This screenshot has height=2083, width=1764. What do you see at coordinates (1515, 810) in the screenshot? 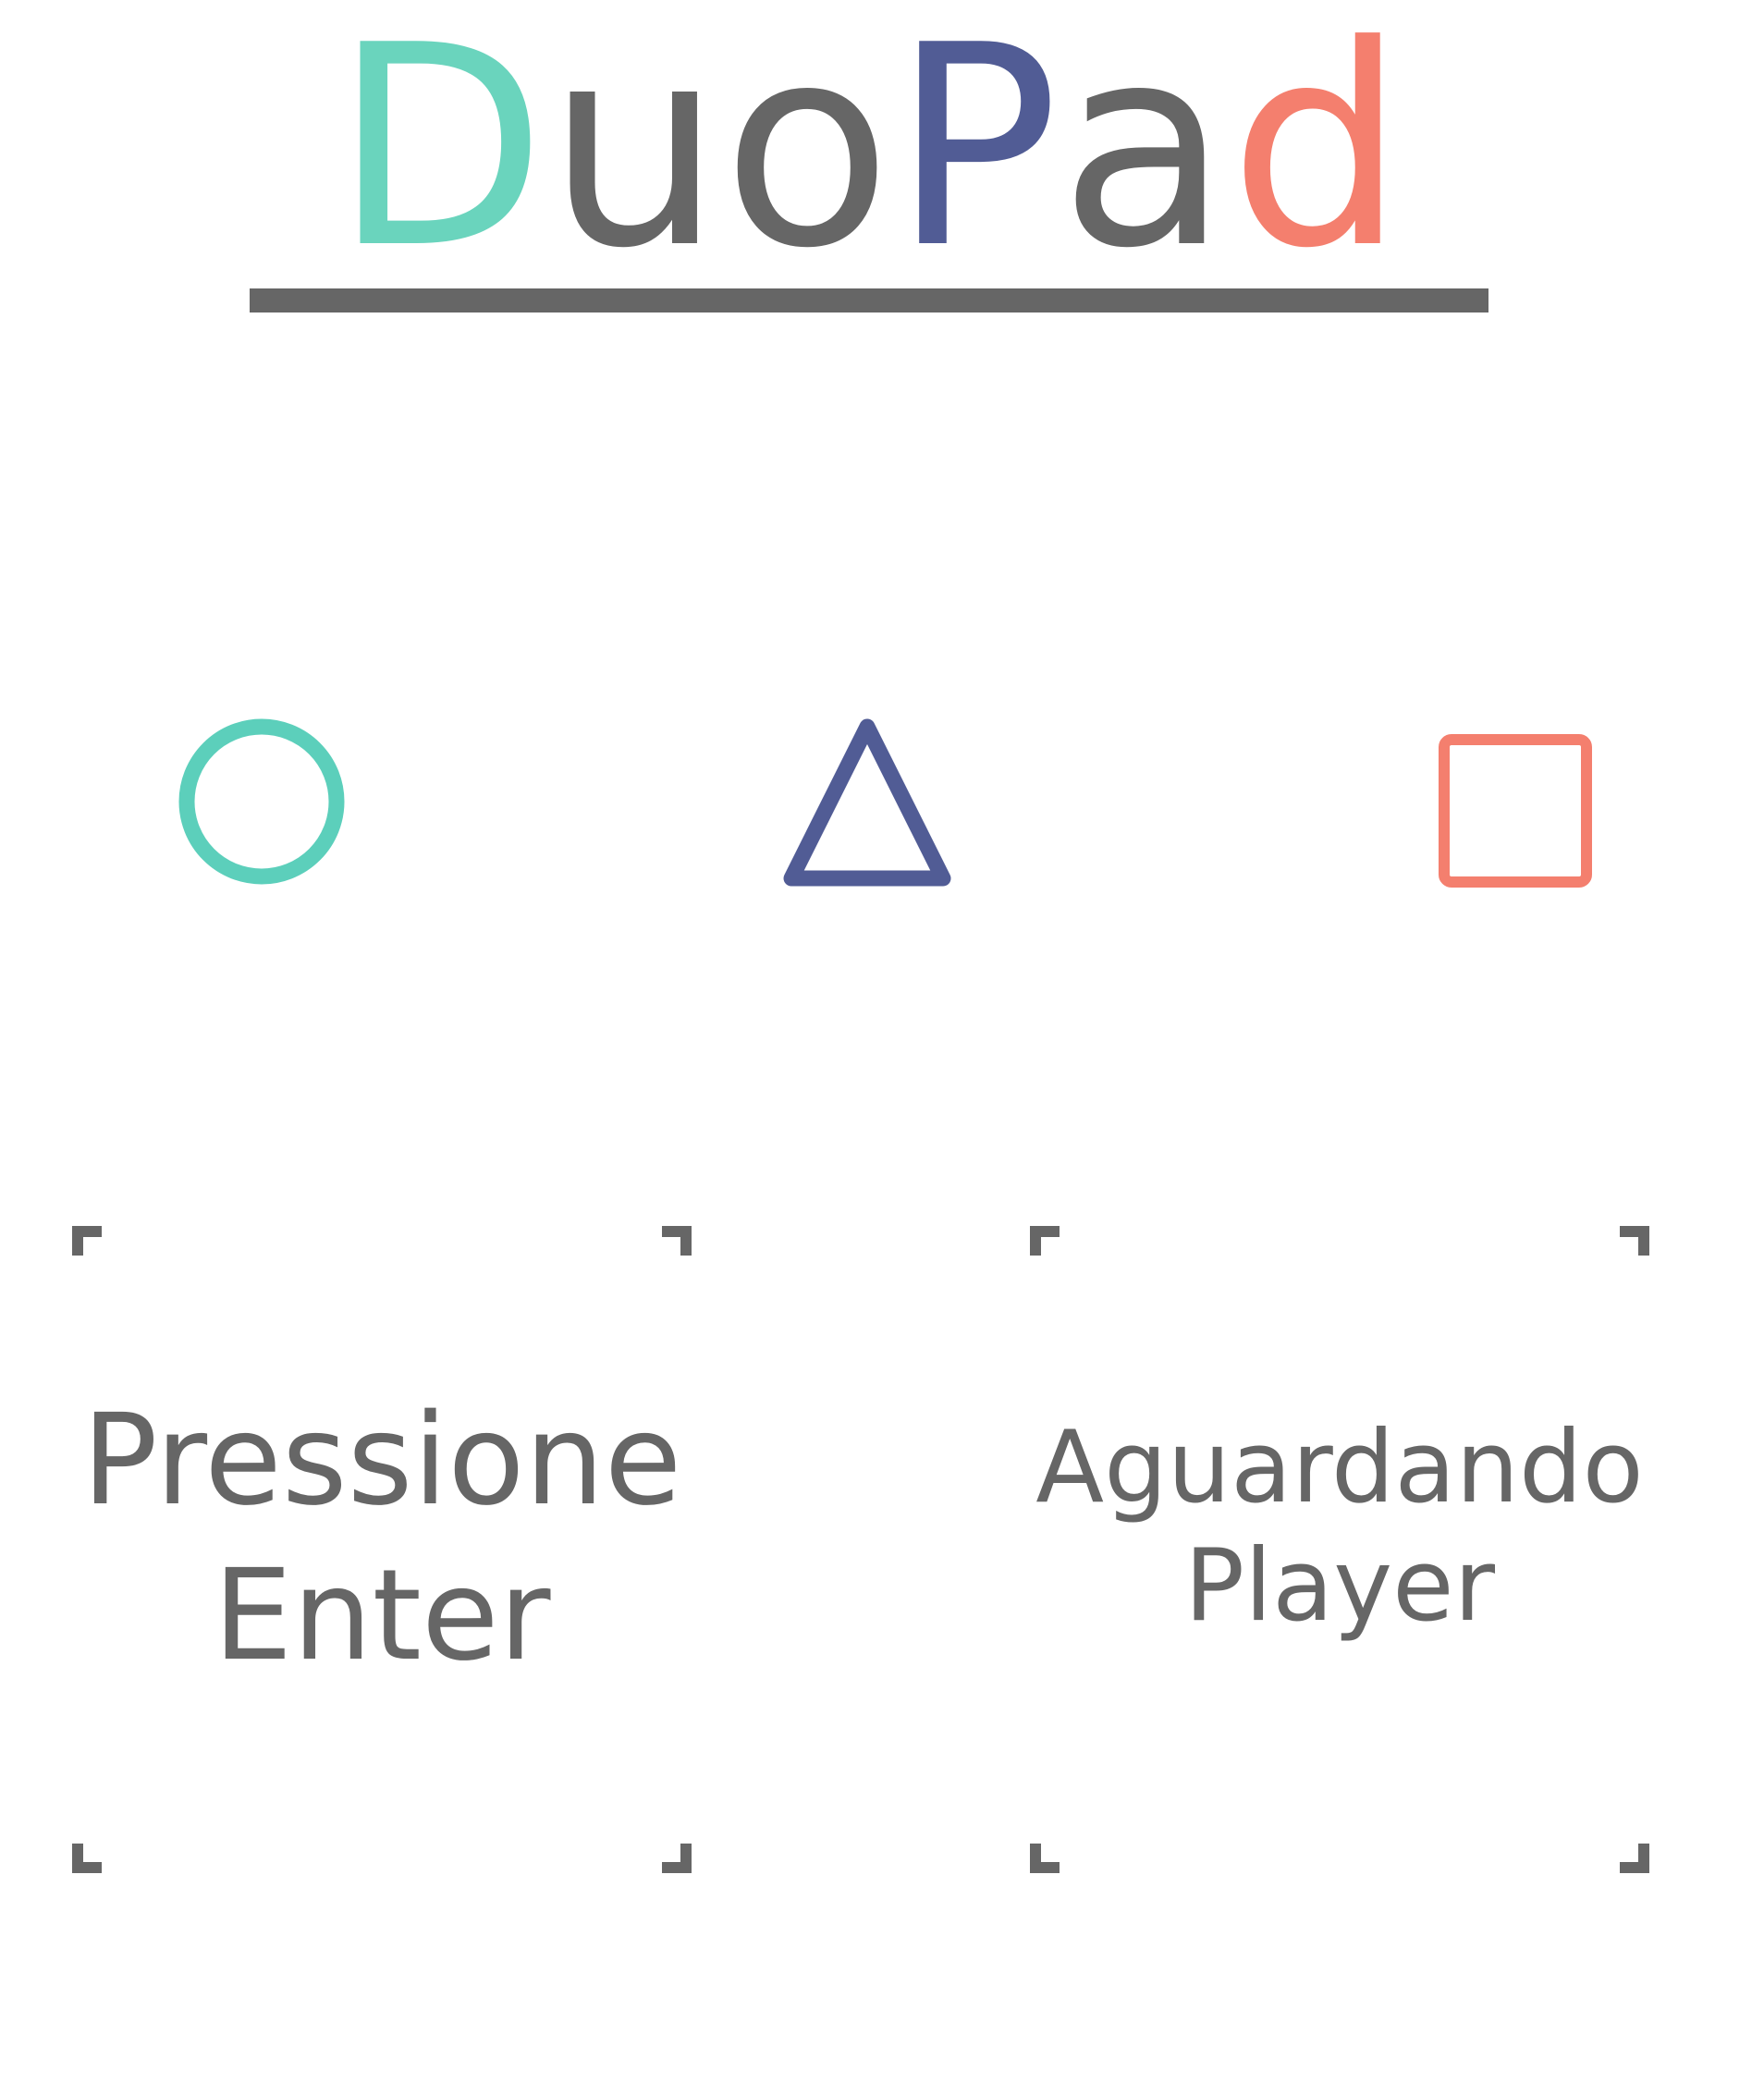
I see `square-icon` at bounding box center [1515, 810].